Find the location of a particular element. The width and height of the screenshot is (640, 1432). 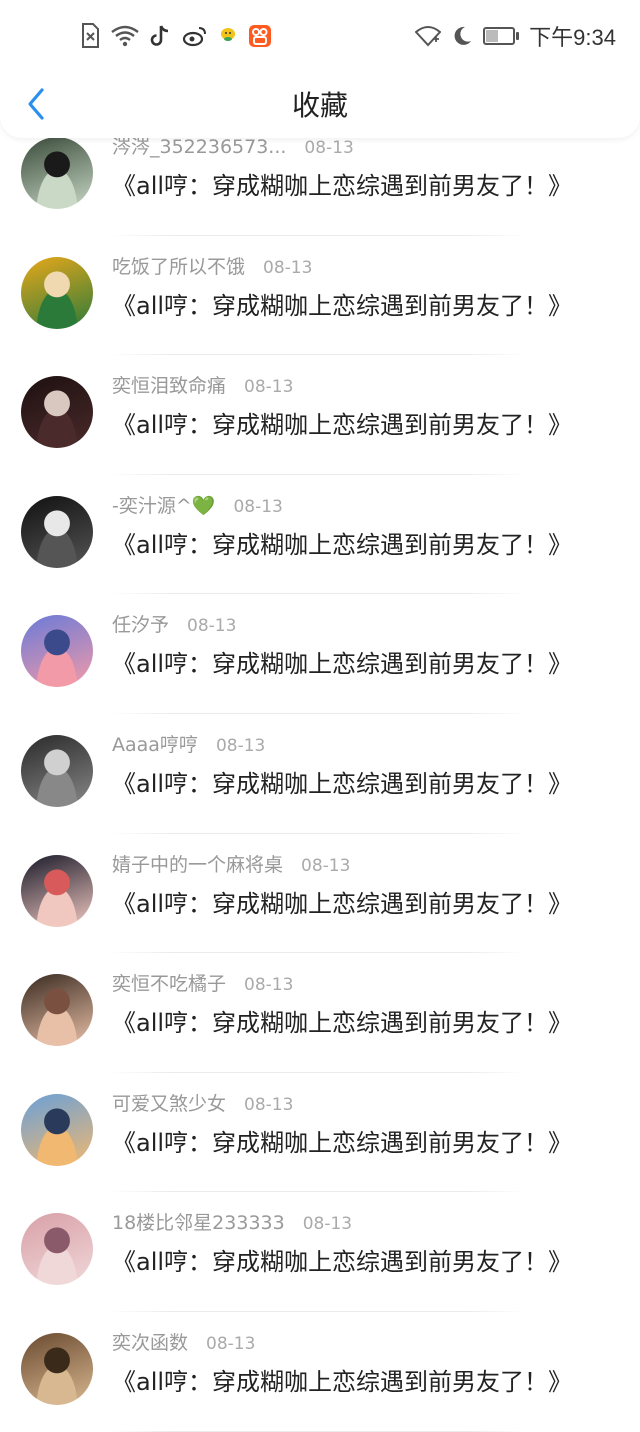

list-item: 吃饭了所以不饿 08-13 《all哼：穿成糊咖上恋综遇到前男友了！》 is located at coordinates (320, 296).